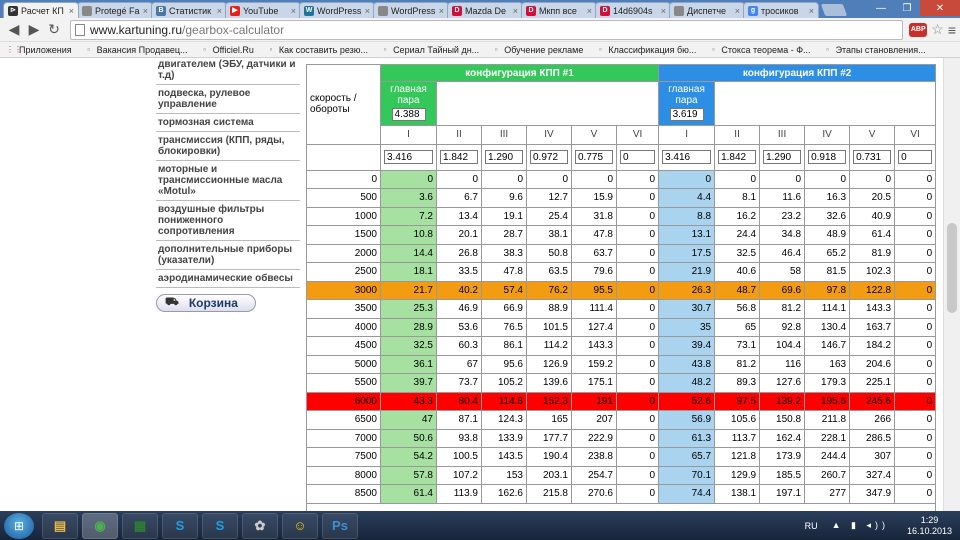 The width and height of the screenshot is (960, 540). What do you see at coordinates (228, 146) in the screenshot?
I see `sidebar-category-link: трансмиссия (КПП, ряды, блокировки)` at bounding box center [228, 146].